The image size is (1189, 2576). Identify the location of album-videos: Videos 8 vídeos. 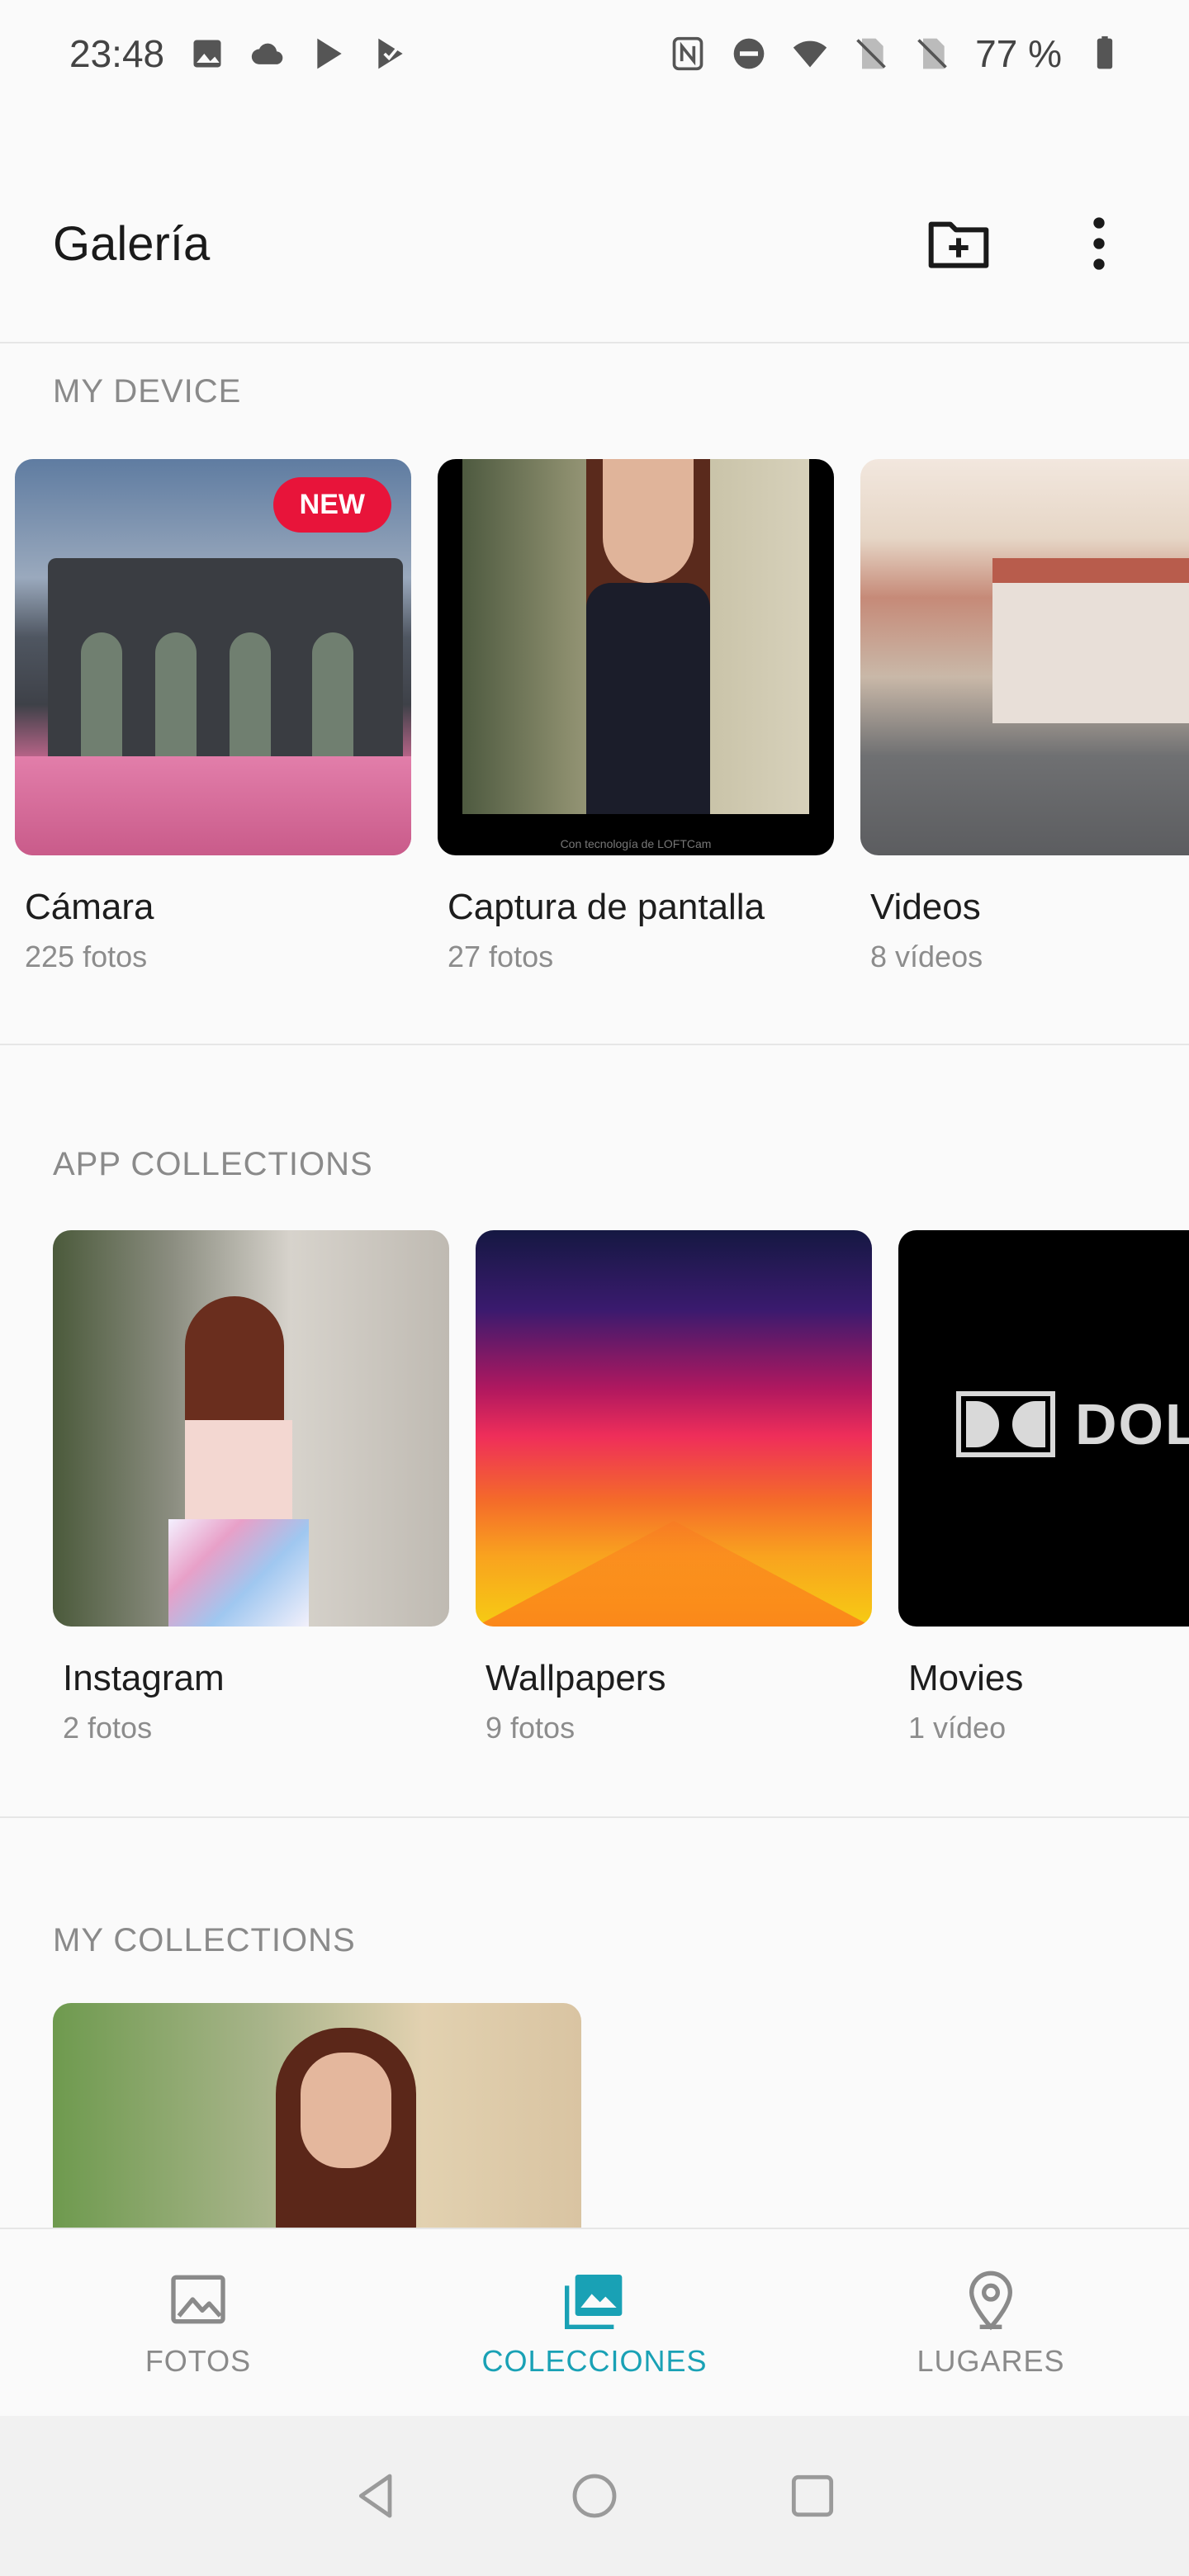
(1024, 716).